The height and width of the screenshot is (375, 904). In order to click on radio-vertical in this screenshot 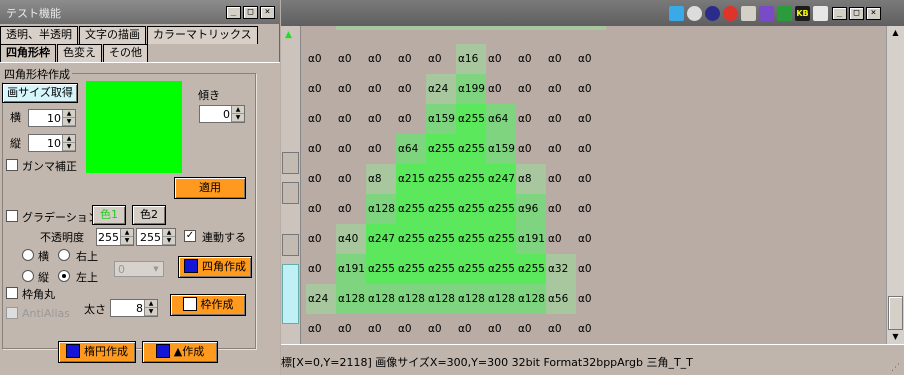, I will do `click(28, 276)`.